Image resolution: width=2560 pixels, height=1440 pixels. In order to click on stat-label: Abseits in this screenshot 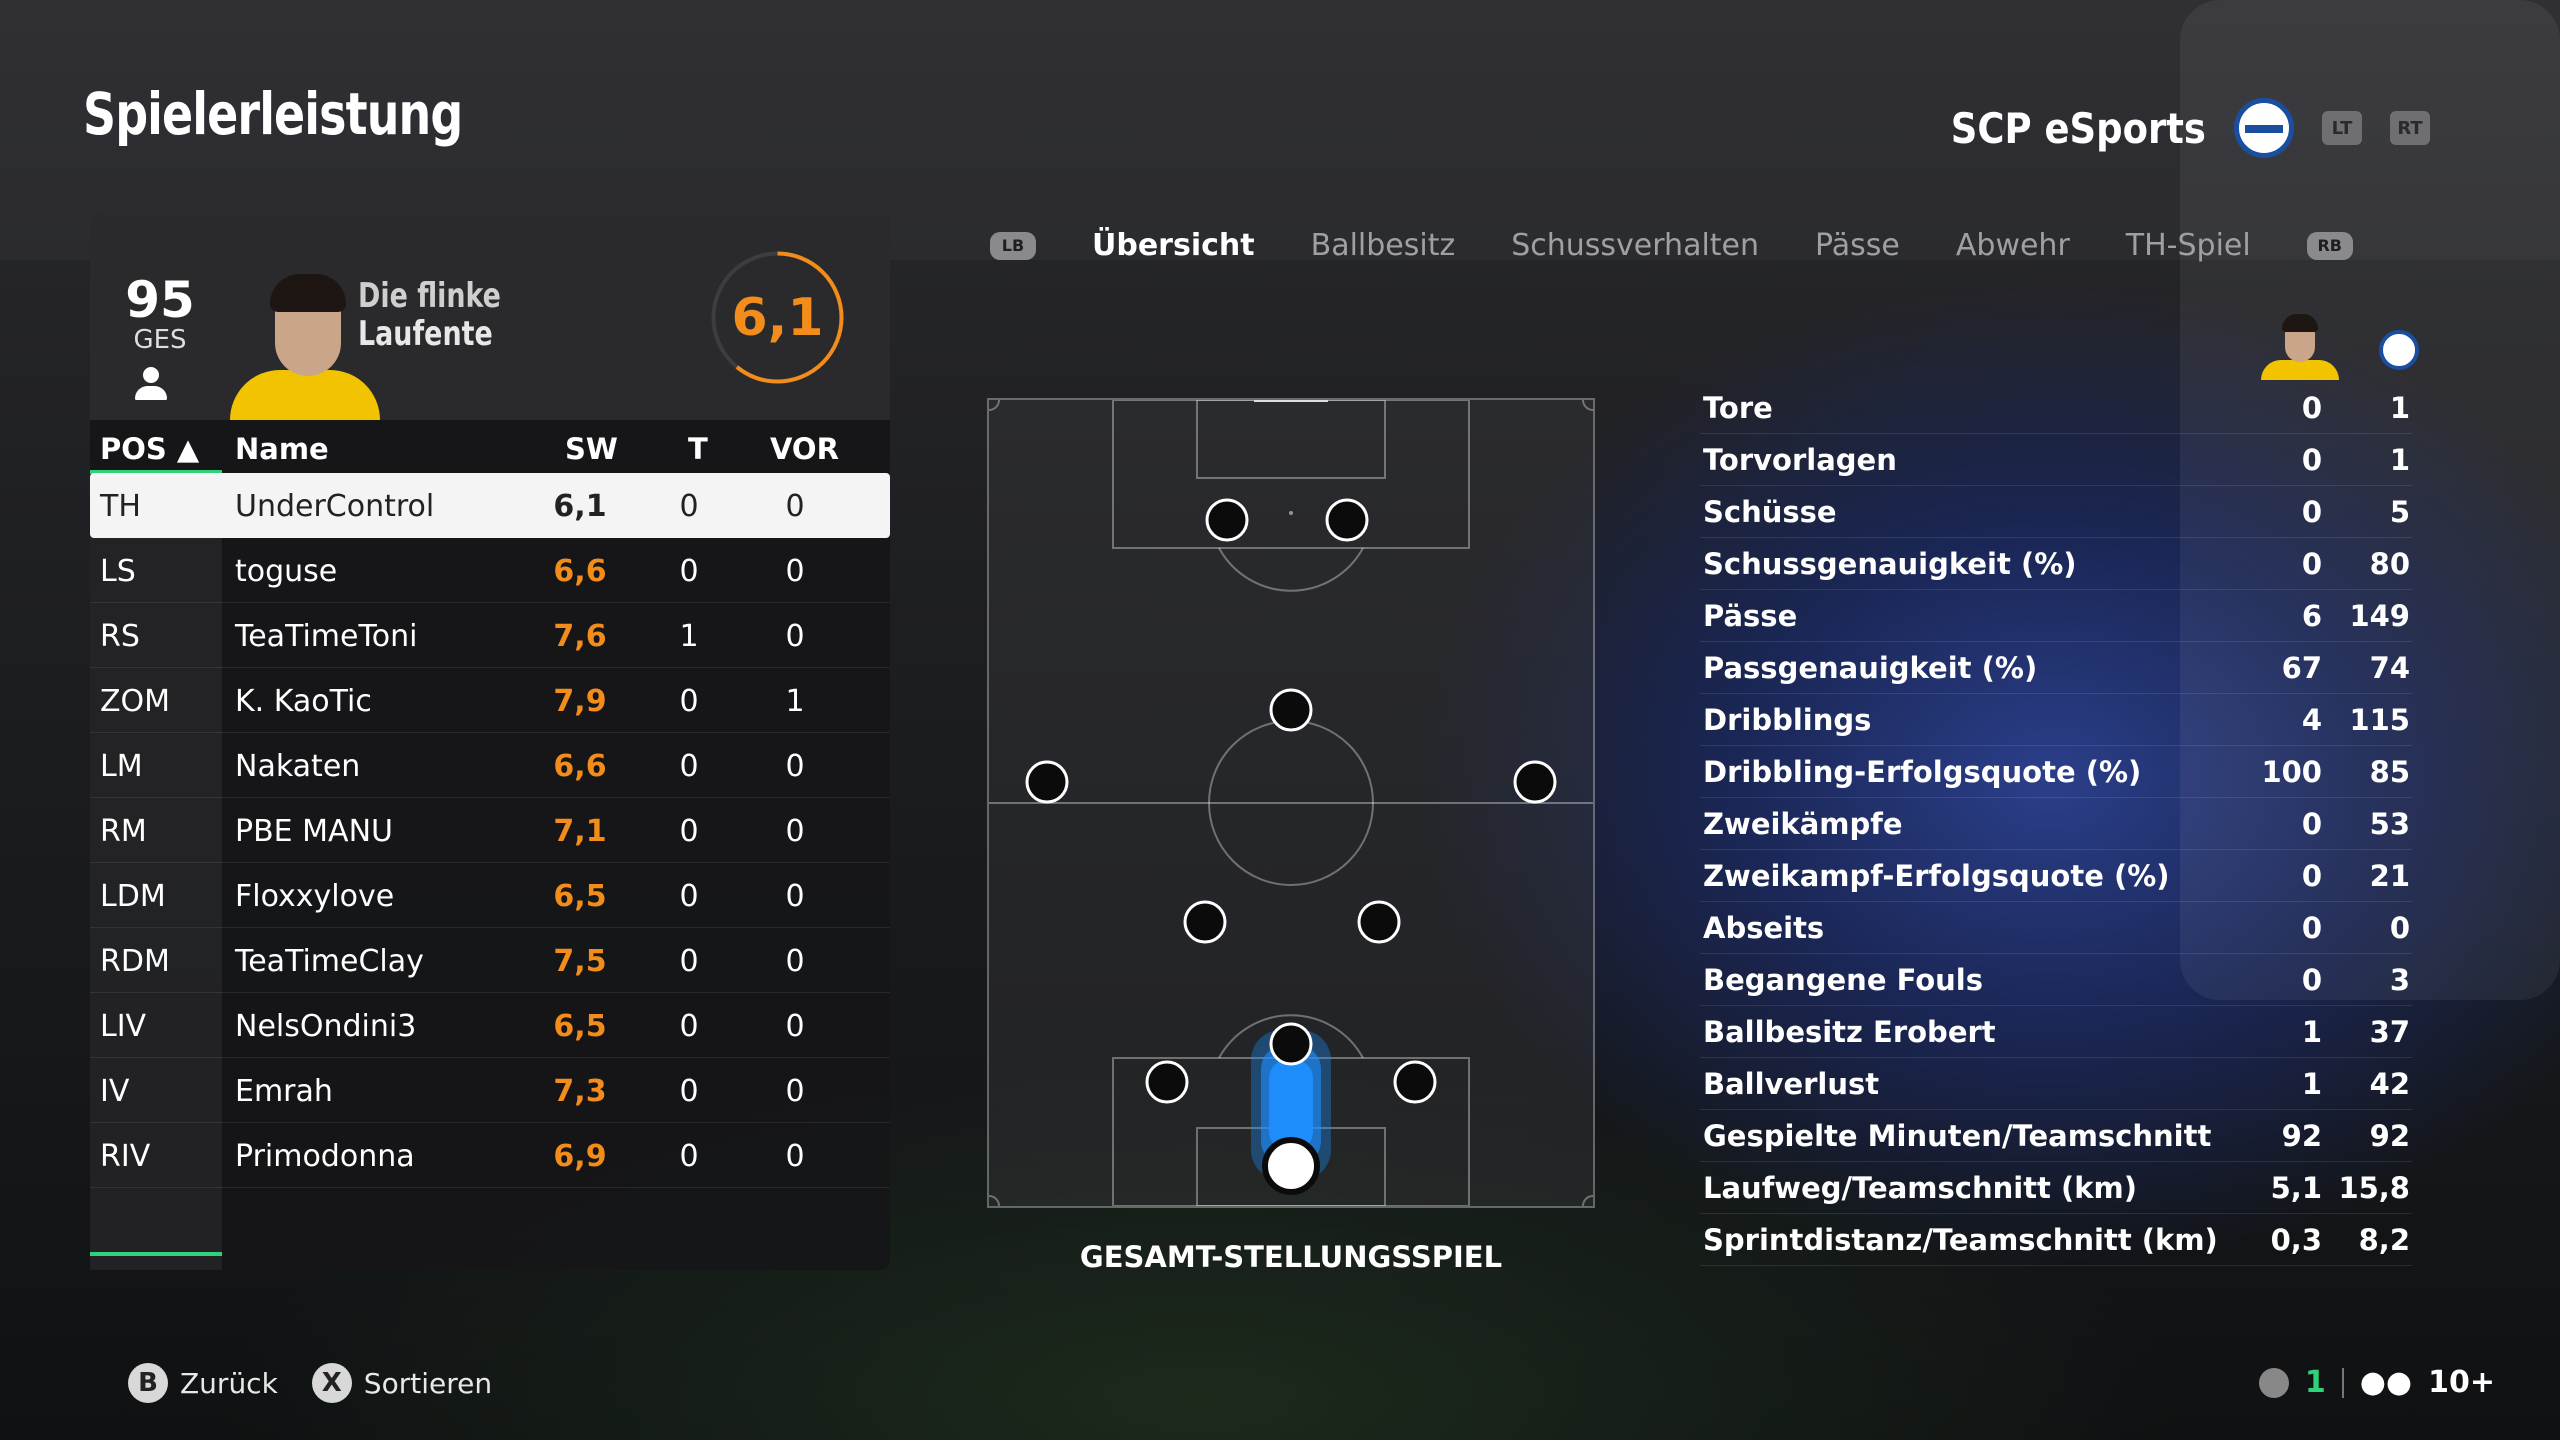, I will do `click(1764, 928)`.